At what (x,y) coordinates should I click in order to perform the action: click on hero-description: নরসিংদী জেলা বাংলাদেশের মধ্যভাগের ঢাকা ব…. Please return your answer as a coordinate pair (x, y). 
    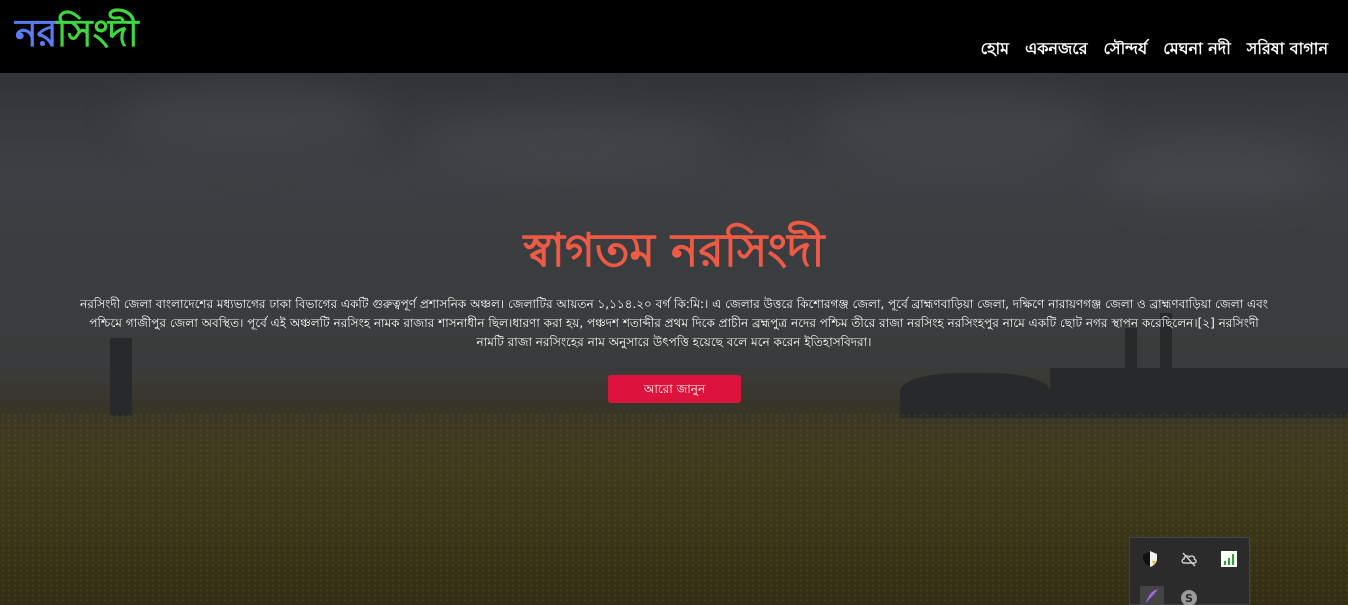
    Looking at the image, I should click on (674, 323).